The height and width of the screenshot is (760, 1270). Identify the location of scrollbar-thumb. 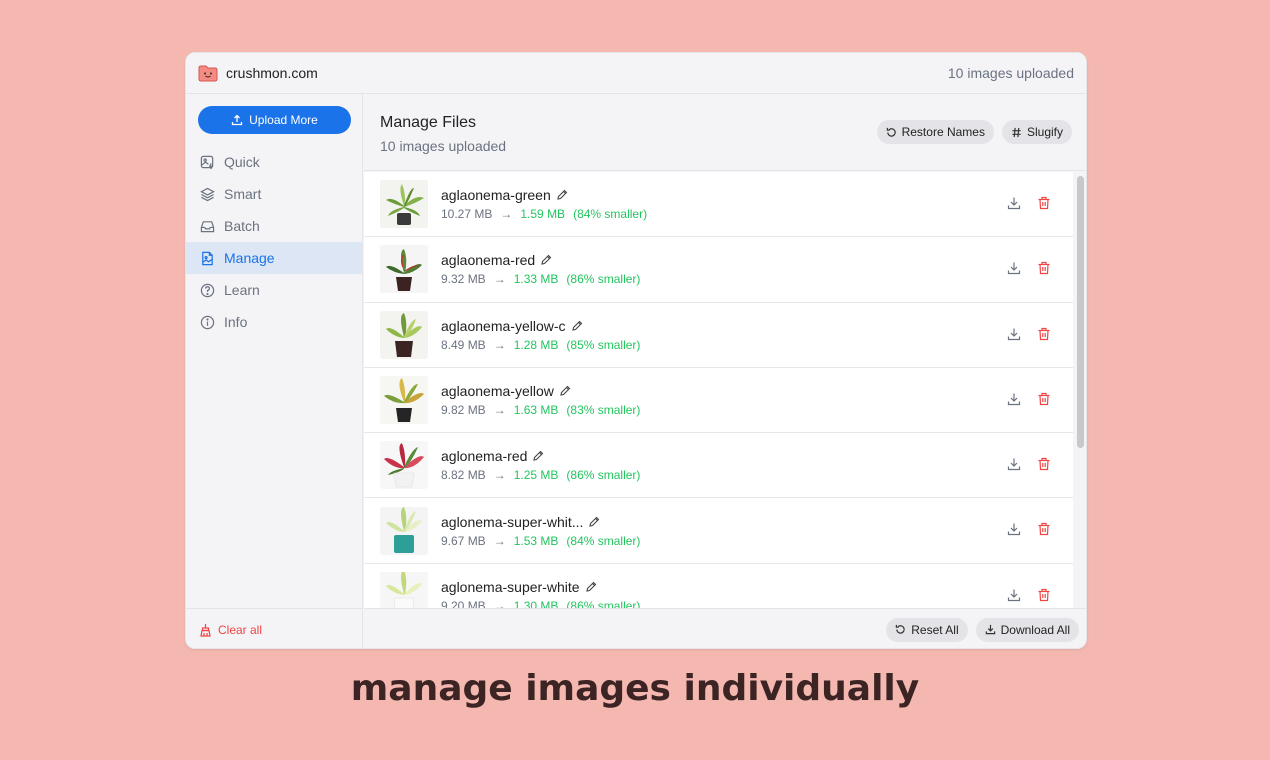
(1080, 312).